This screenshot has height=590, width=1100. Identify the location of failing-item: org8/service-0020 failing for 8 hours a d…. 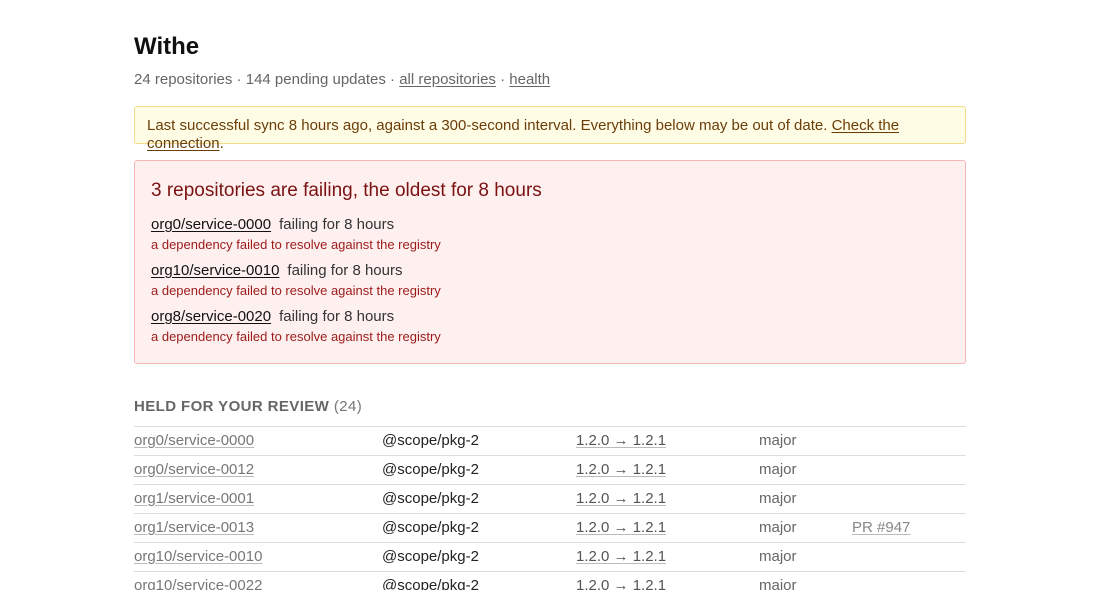
(550, 331).